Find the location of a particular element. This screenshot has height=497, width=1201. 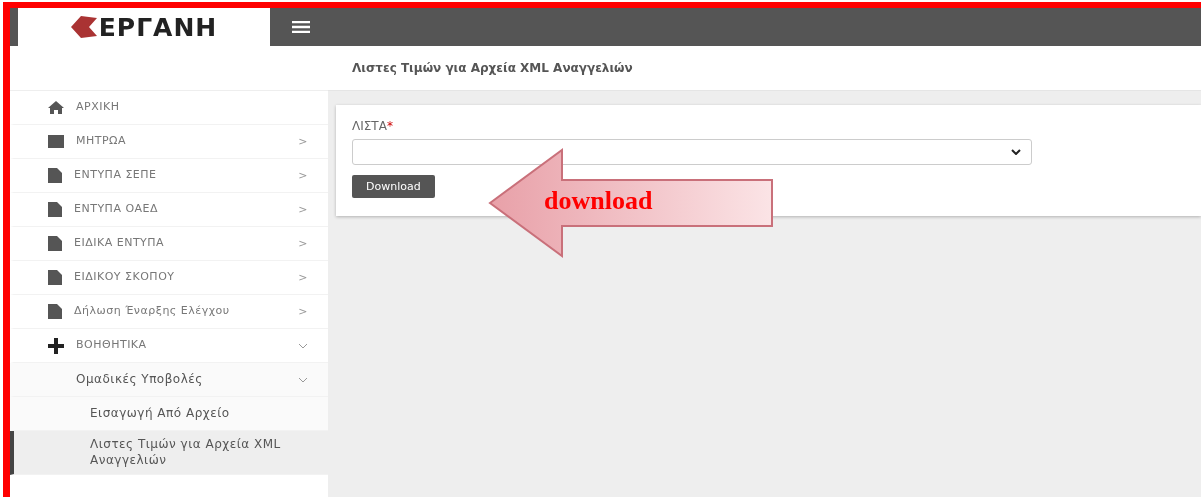

menu-item: Ομαδικές Υποβολές is located at coordinates (169, 380).